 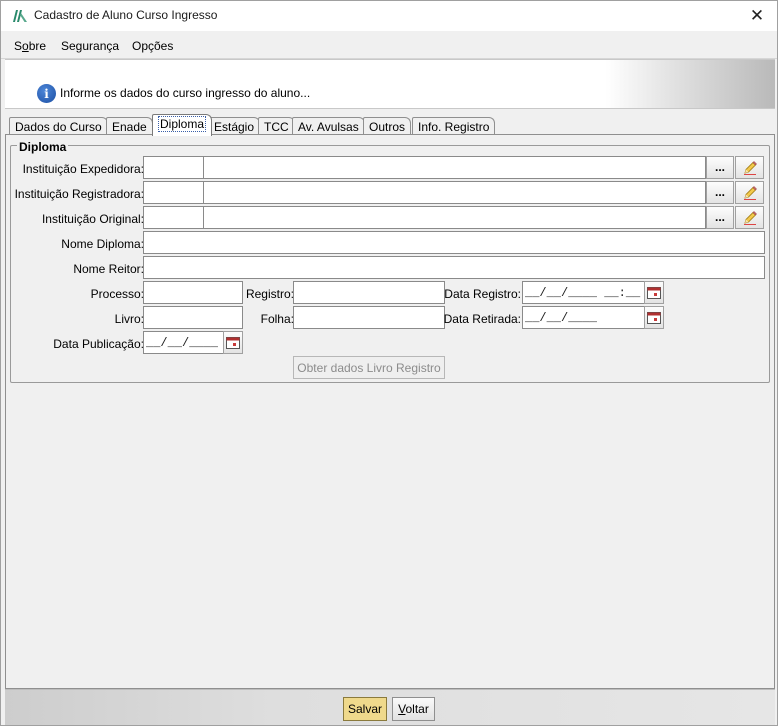 What do you see at coordinates (454, 127) in the screenshot?
I see `tab-label: Info. Registro` at bounding box center [454, 127].